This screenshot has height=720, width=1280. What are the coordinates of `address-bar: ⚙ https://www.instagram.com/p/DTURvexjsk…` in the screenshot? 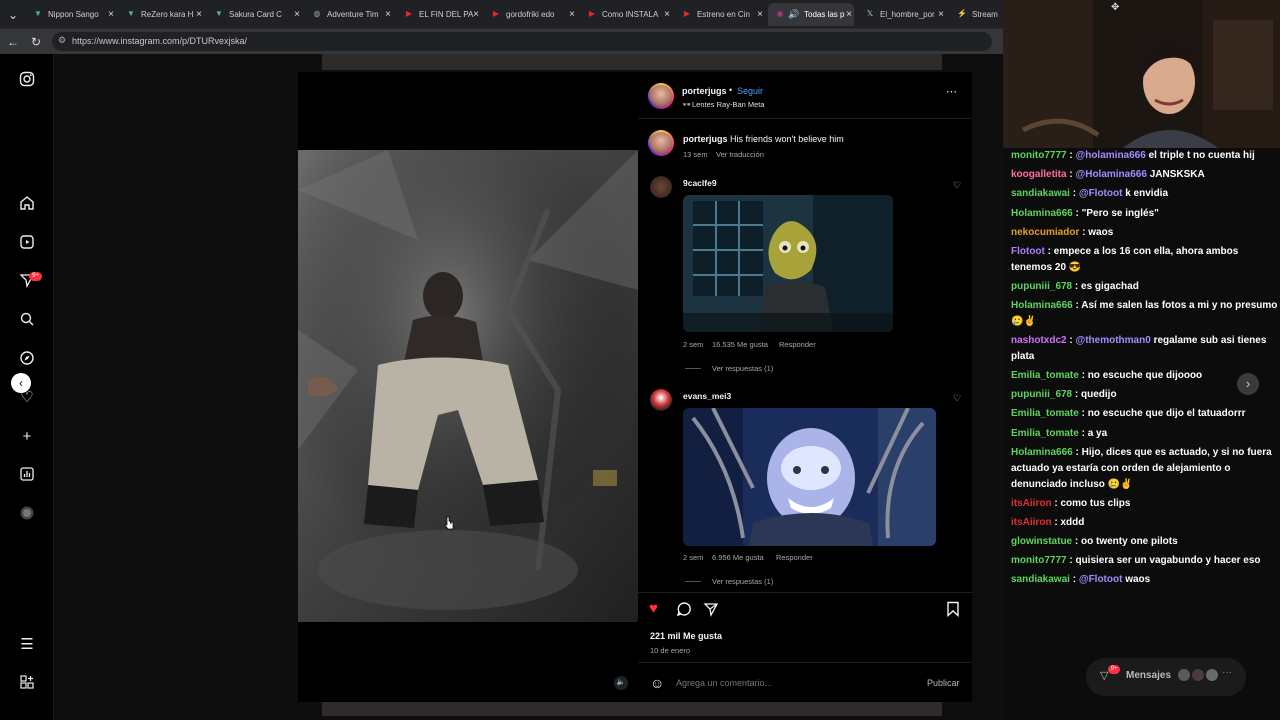 It's located at (522, 41).